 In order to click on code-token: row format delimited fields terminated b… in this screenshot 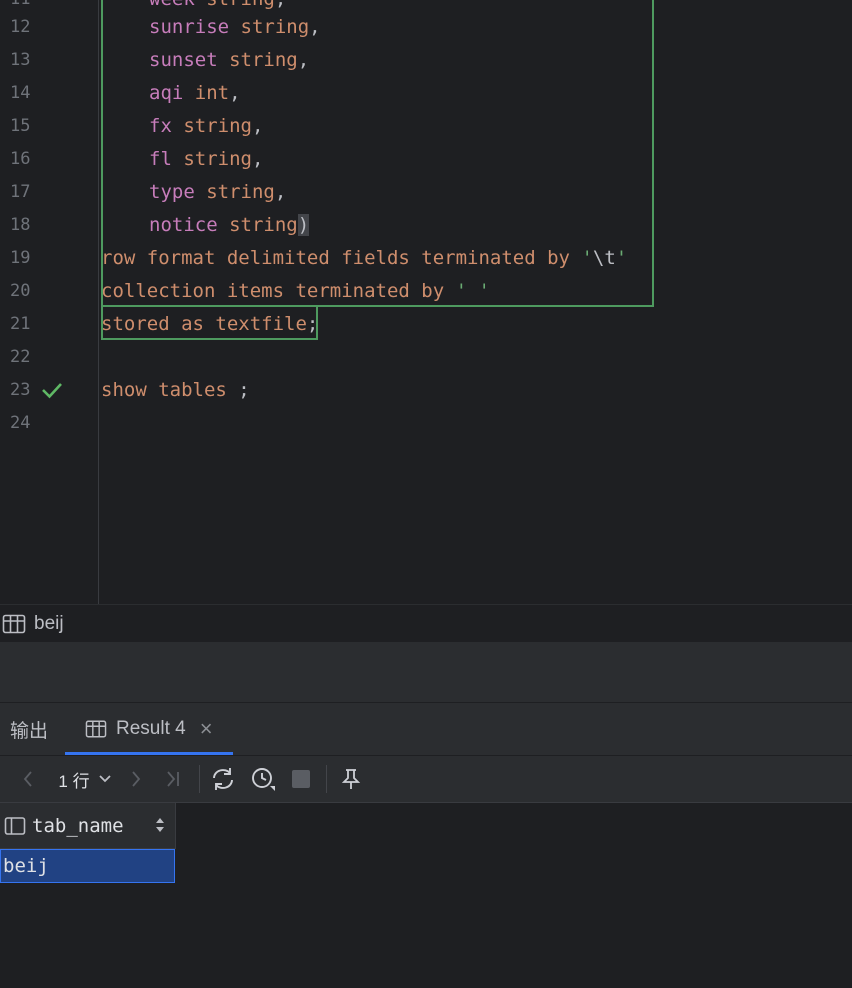, I will do `click(341, 258)`.